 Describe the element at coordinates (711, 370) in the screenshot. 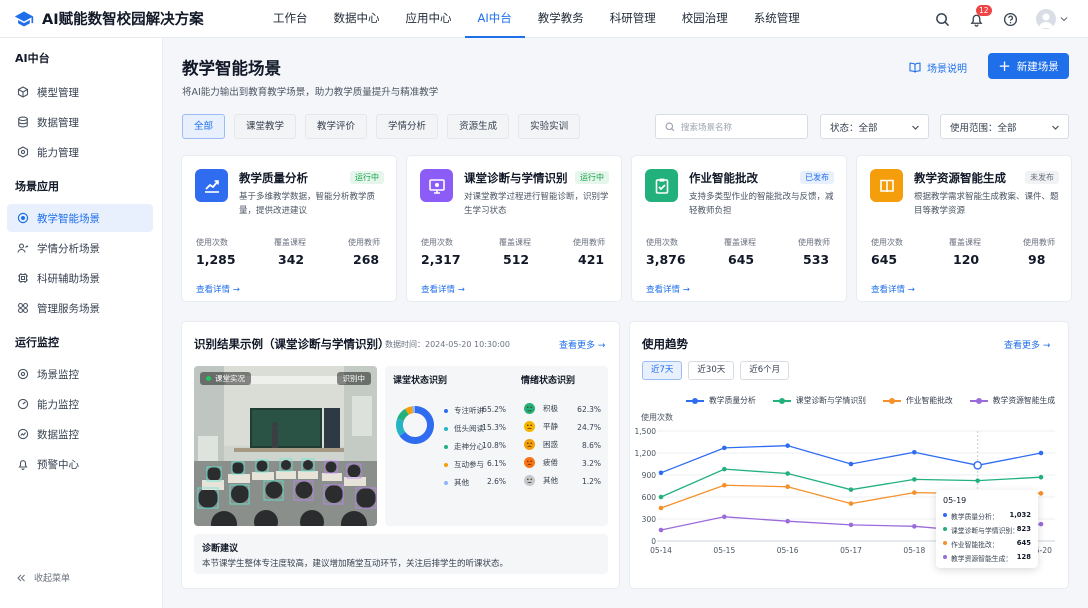

I see `range-30d: 近30天` at that location.